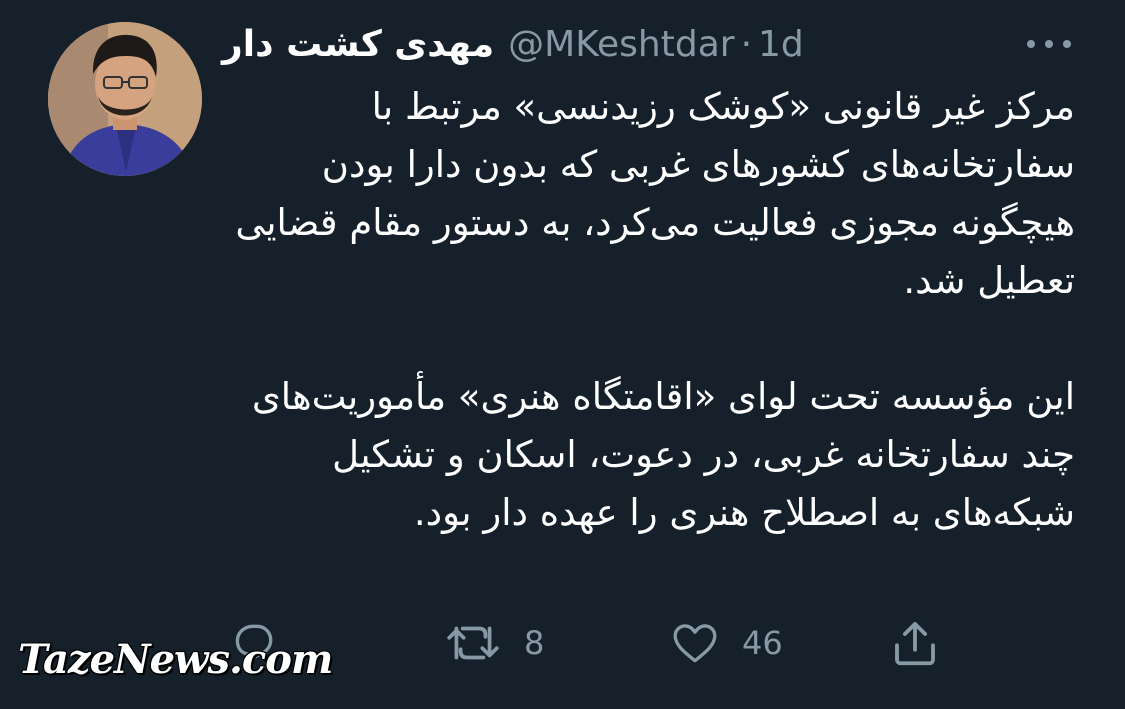 This screenshot has height=709, width=1125. Describe the element at coordinates (781, 44) in the screenshot. I see `tweet-timestamp: 1d` at that location.